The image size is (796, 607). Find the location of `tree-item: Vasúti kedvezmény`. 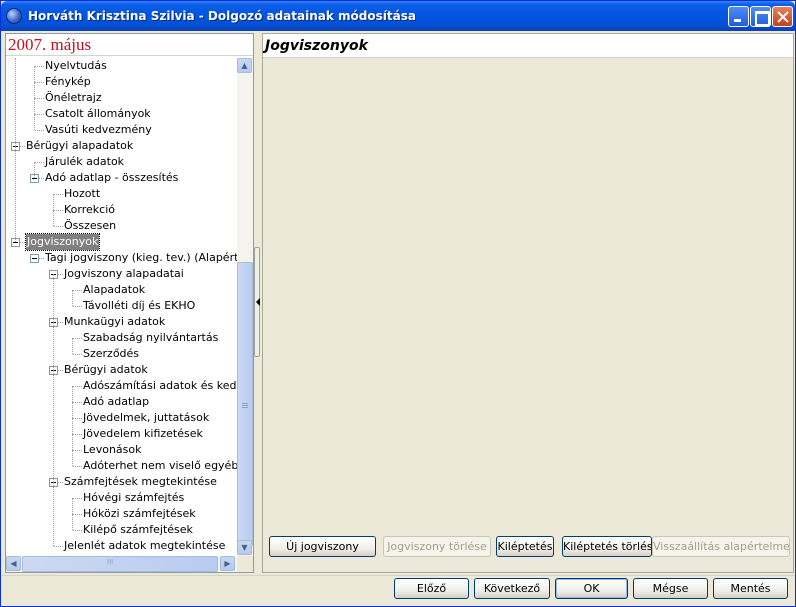

tree-item: Vasúti kedvezmény is located at coordinates (121, 130).